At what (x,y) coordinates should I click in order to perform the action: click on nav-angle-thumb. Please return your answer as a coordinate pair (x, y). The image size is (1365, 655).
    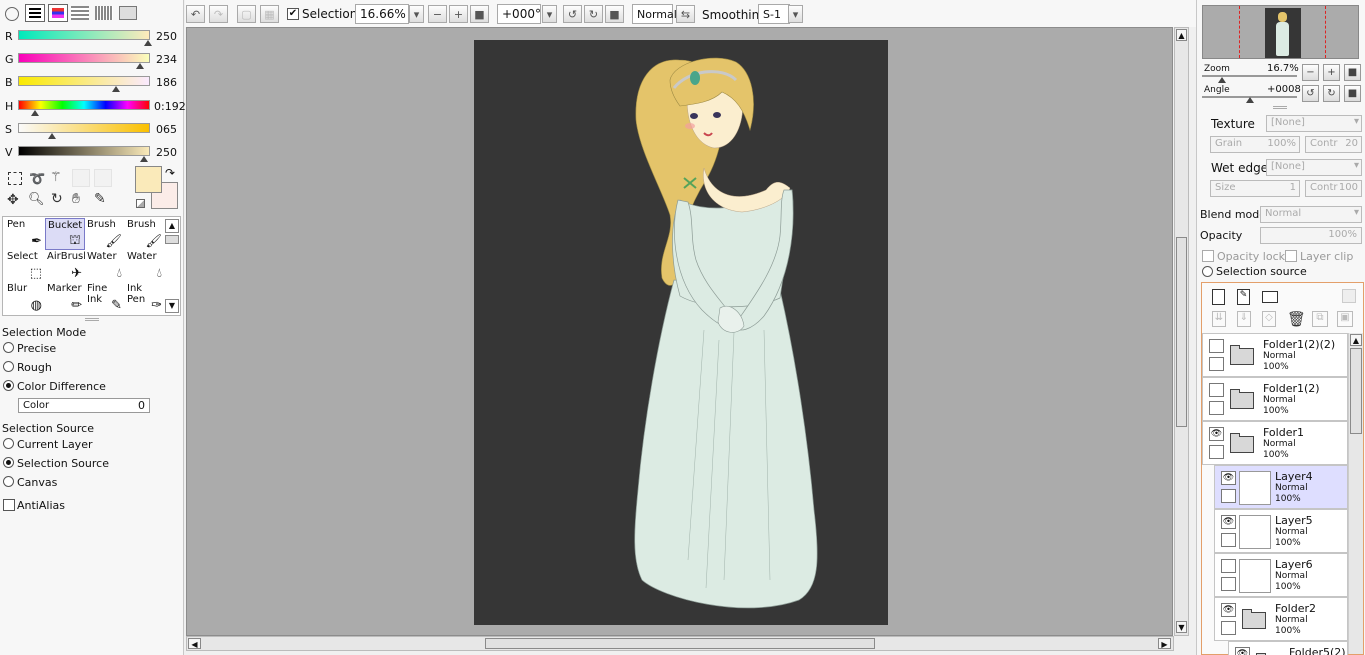
    Looking at the image, I should click on (1250, 100).